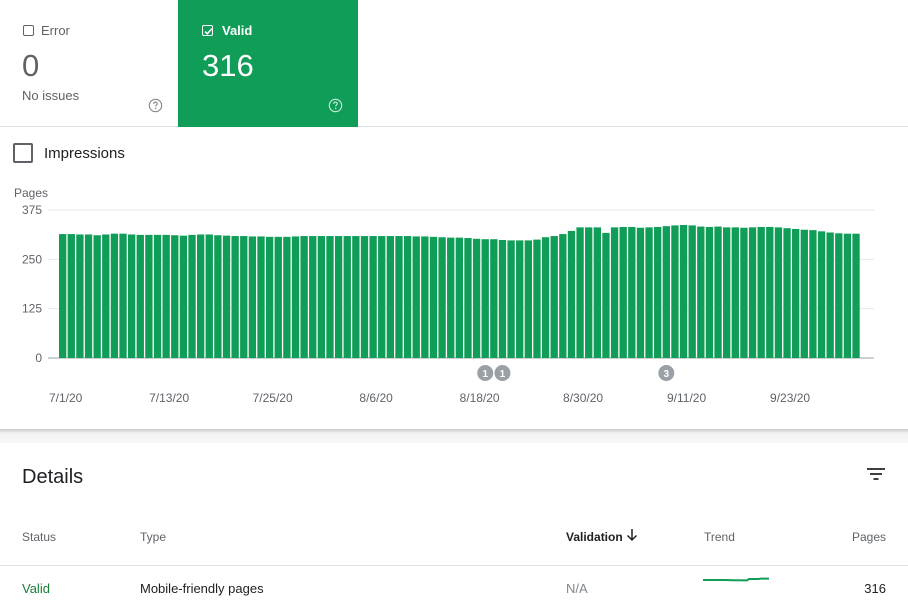 The height and width of the screenshot is (614, 908). Describe the element at coordinates (53, 477) in the screenshot. I see `details-title: Details` at that location.